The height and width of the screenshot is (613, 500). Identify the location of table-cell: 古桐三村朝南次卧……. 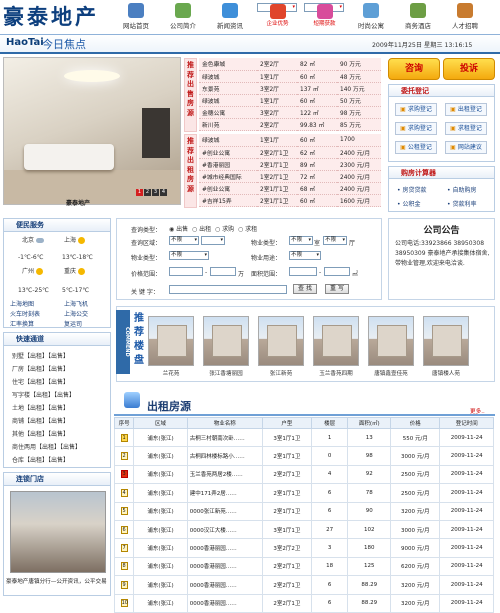
(224, 437).